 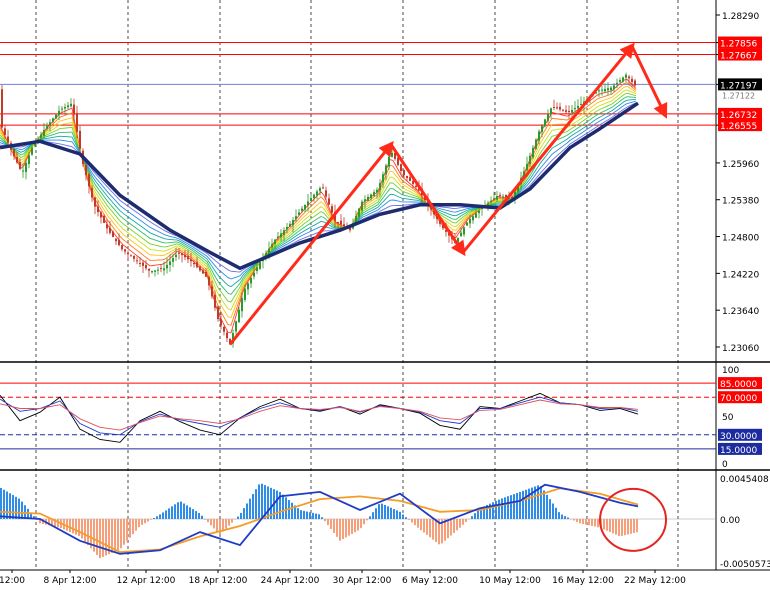 What do you see at coordinates (744, 480) in the screenshot?
I see `macd-tick-label: 0.0045408` at bounding box center [744, 480].